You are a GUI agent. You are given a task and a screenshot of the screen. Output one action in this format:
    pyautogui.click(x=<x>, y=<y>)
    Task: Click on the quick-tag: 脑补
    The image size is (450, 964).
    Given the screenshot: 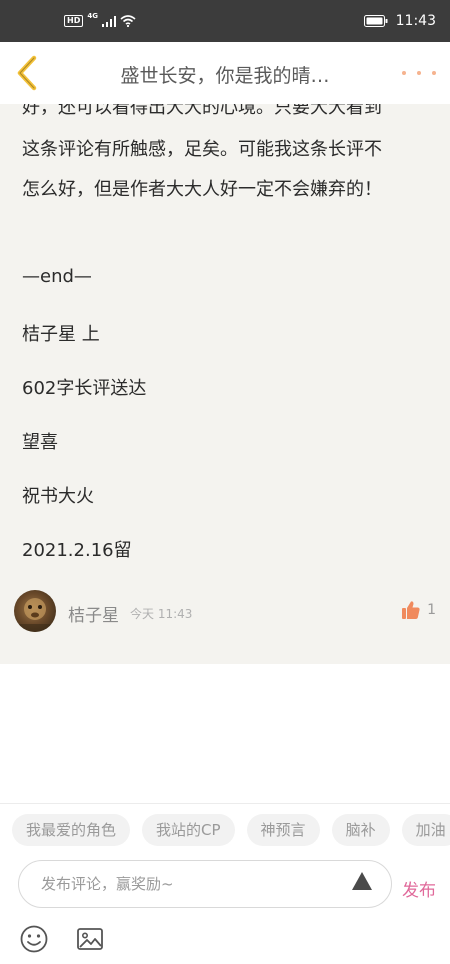 What is the action you would take?
    pyautogui.click(x=360, y=830)
    